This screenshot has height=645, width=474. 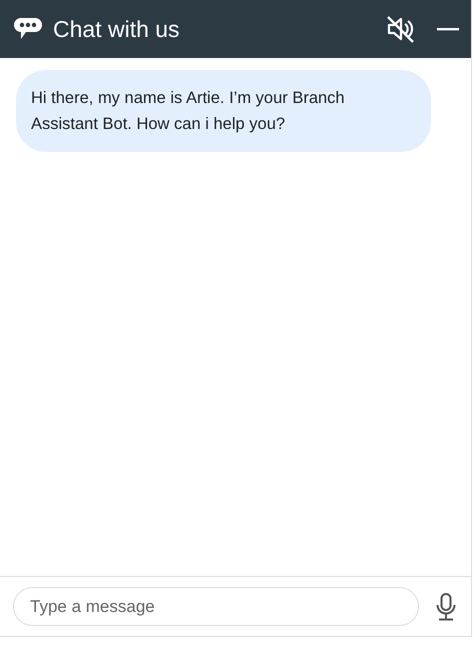 What do you see at coordinates (400, 29) in the screenshot?
I see `mute-button` at bounding box center [400, 29].